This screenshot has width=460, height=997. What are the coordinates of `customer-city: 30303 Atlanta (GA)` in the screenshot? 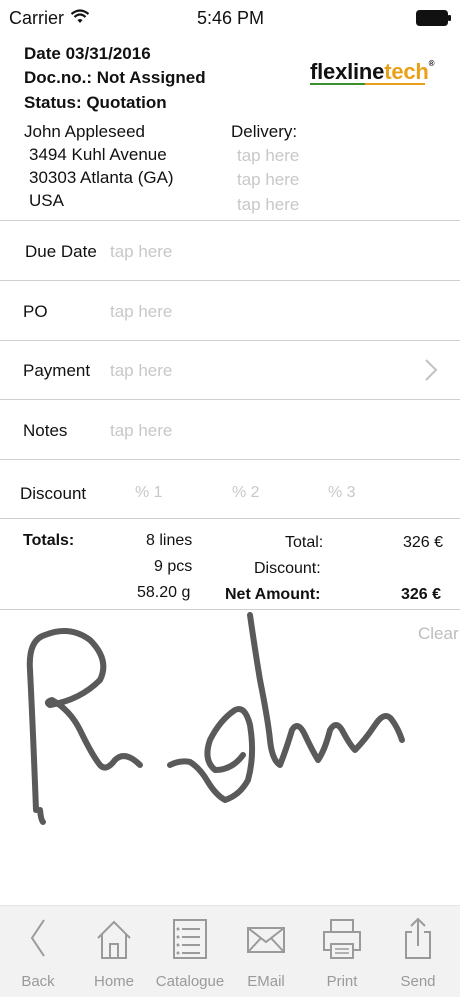 It's located at (101, 177).